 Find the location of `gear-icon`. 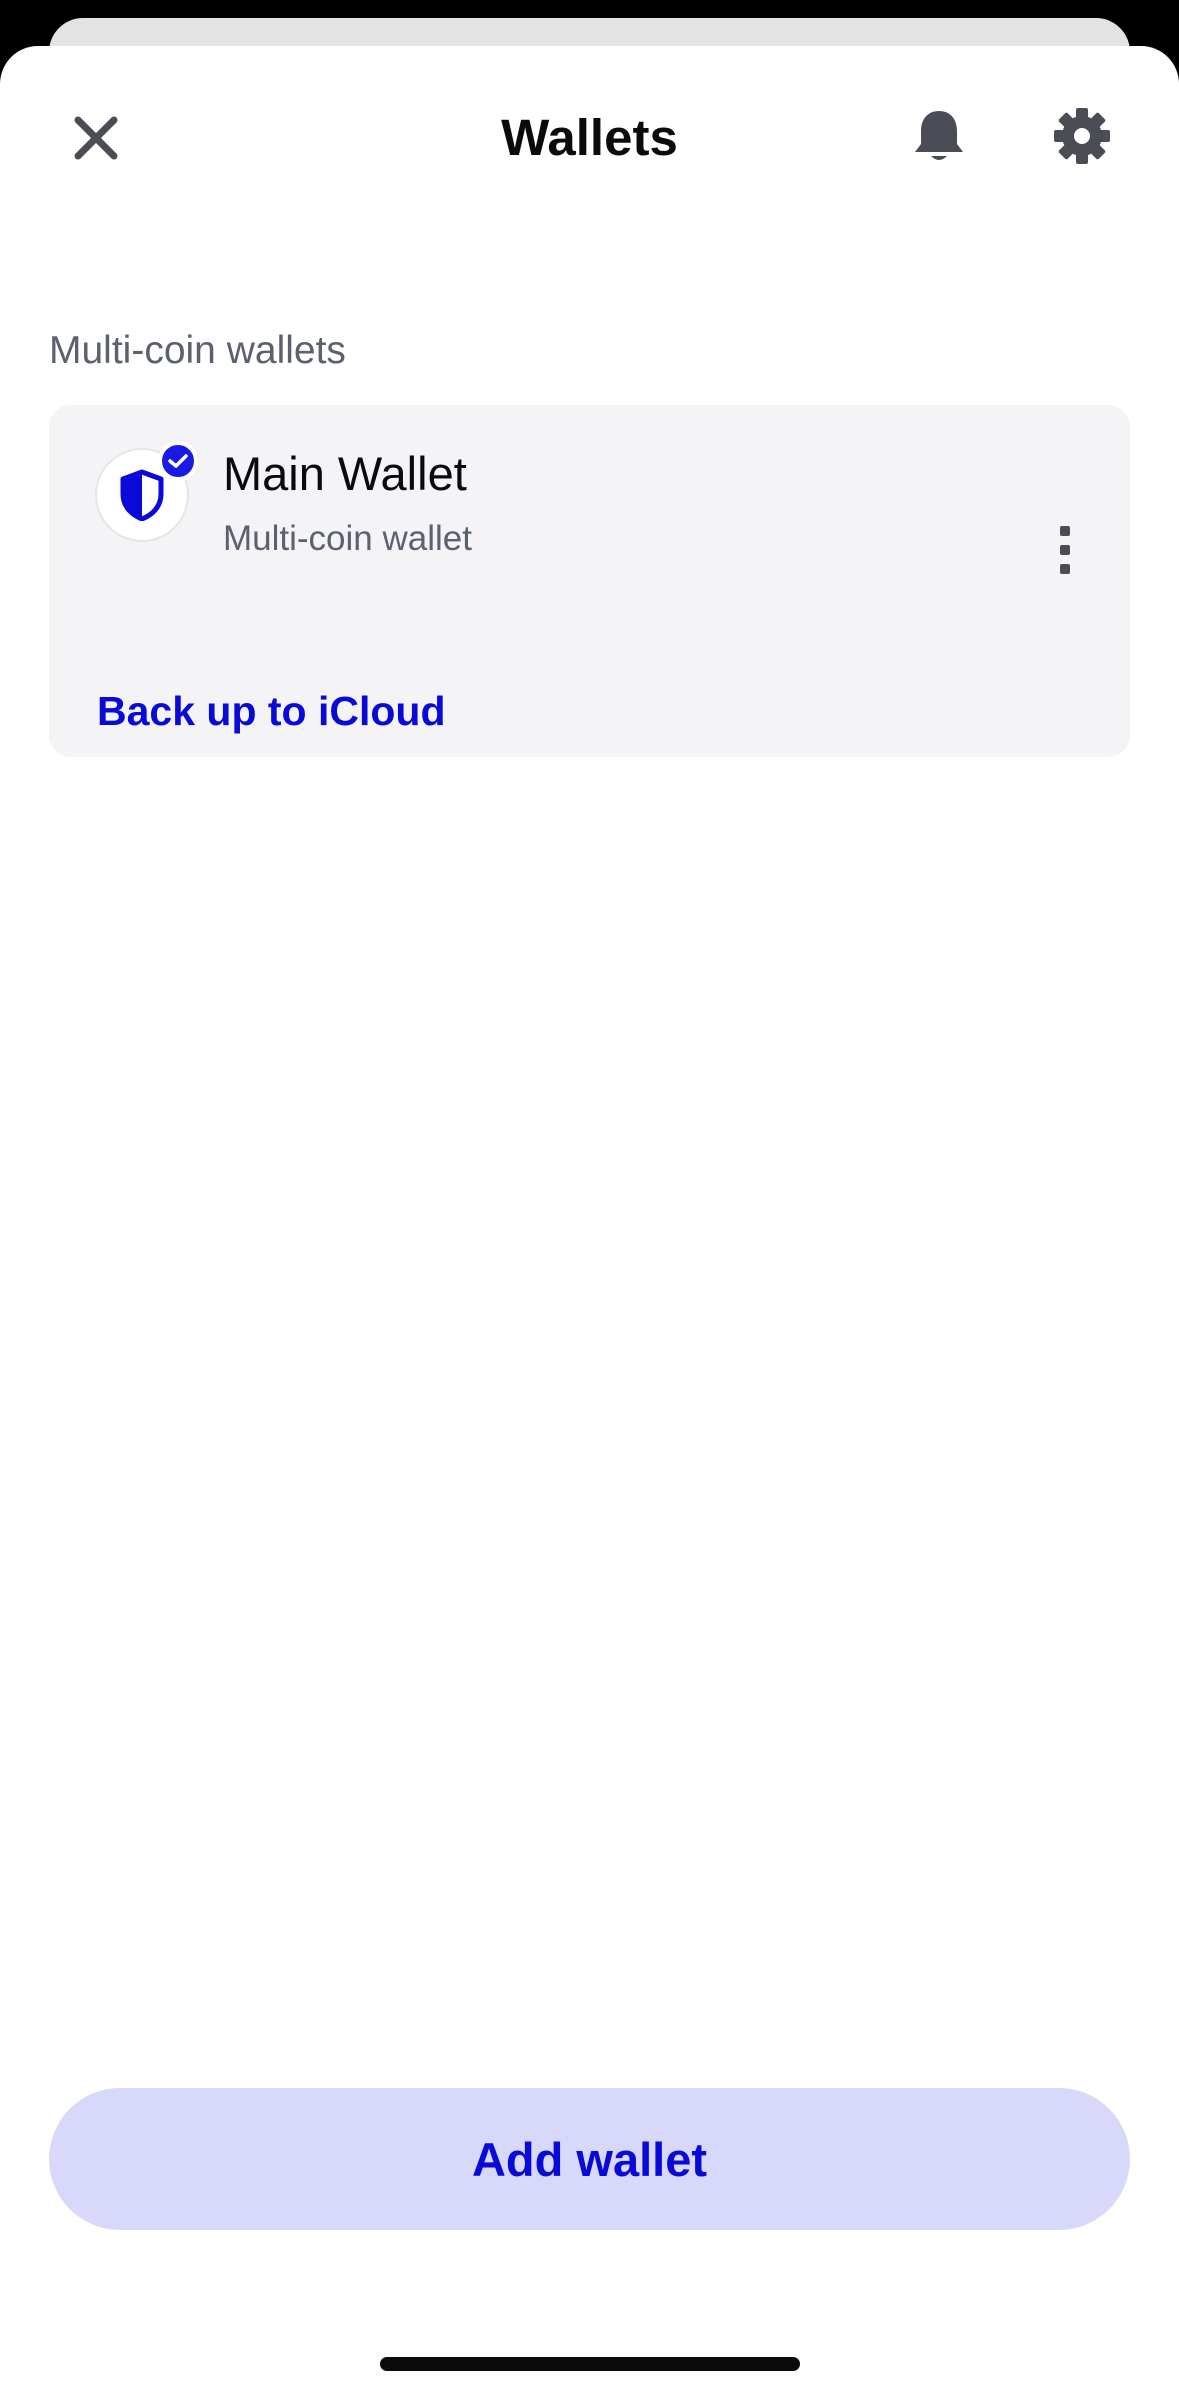

gear-icon is located at coordinates (1082, 136).